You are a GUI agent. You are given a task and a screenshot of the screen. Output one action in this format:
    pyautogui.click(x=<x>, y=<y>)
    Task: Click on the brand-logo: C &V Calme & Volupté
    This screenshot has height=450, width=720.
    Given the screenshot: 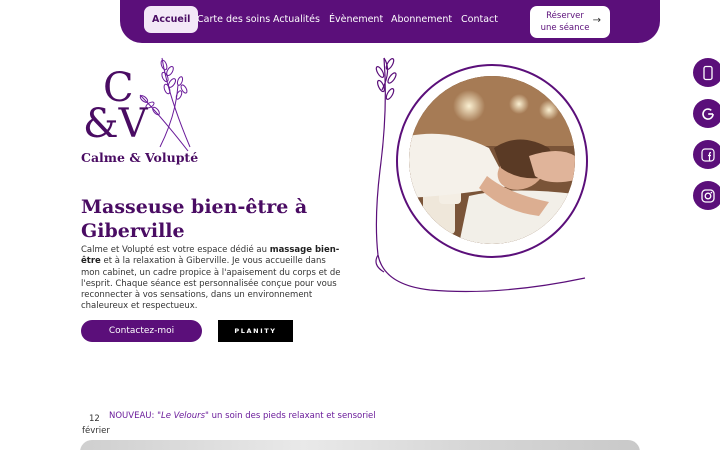 What is the action you would take?
    pyautogui.click(x=140, y=112)
    